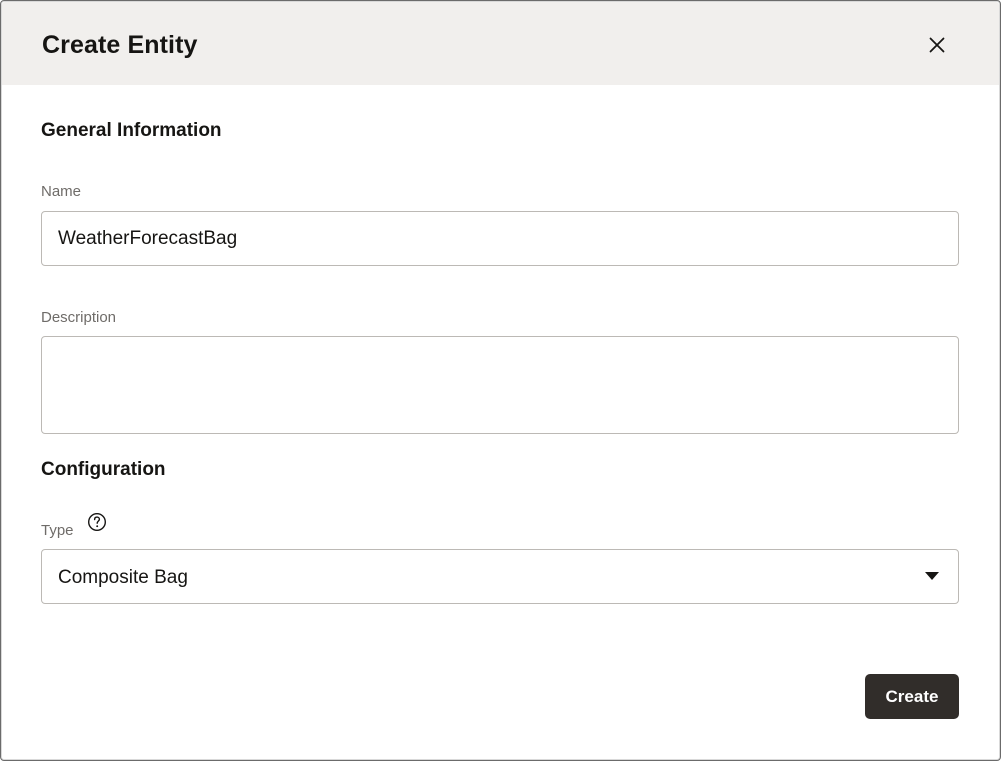  I want to click on description-textarea, so click(500, 385).